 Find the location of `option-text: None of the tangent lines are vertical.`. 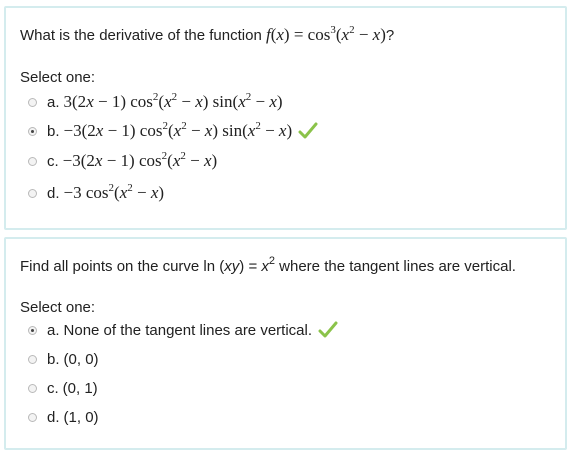

option-text: None of the tangent lines are vertical. is located at coordinates (187, 330).